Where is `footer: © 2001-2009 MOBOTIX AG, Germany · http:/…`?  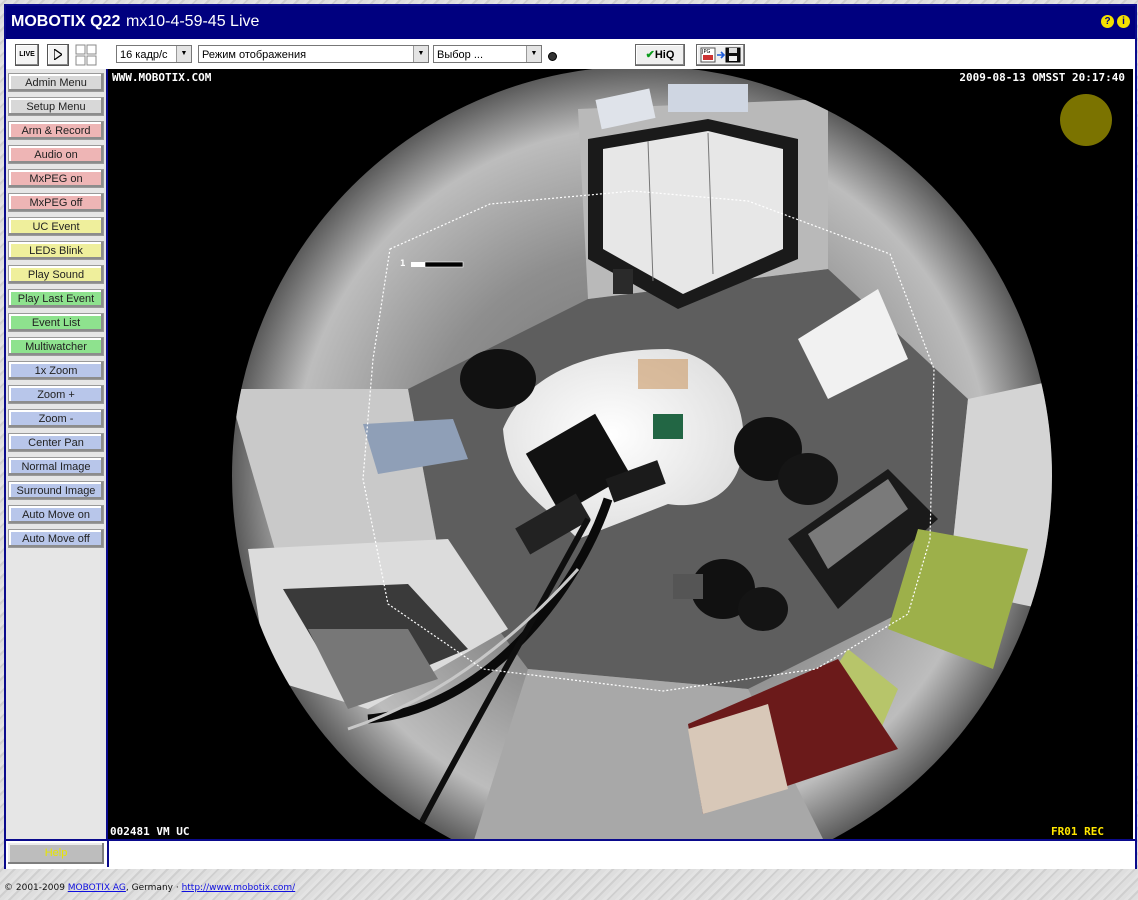
footer: © 2001-2009 MOBOTIX AG, Germany · http:/… is located at coordinates (149, 888).